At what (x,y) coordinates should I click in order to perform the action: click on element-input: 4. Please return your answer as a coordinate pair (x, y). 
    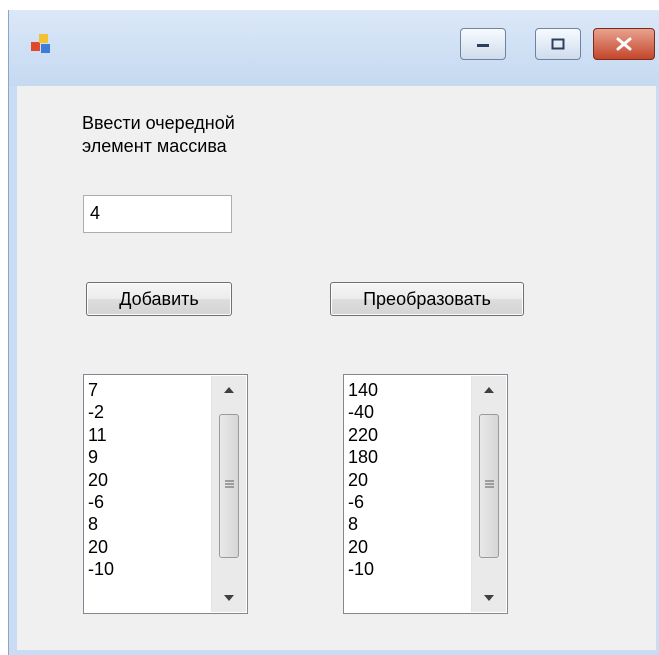
    Looking at the image, I should click on (157, 214).